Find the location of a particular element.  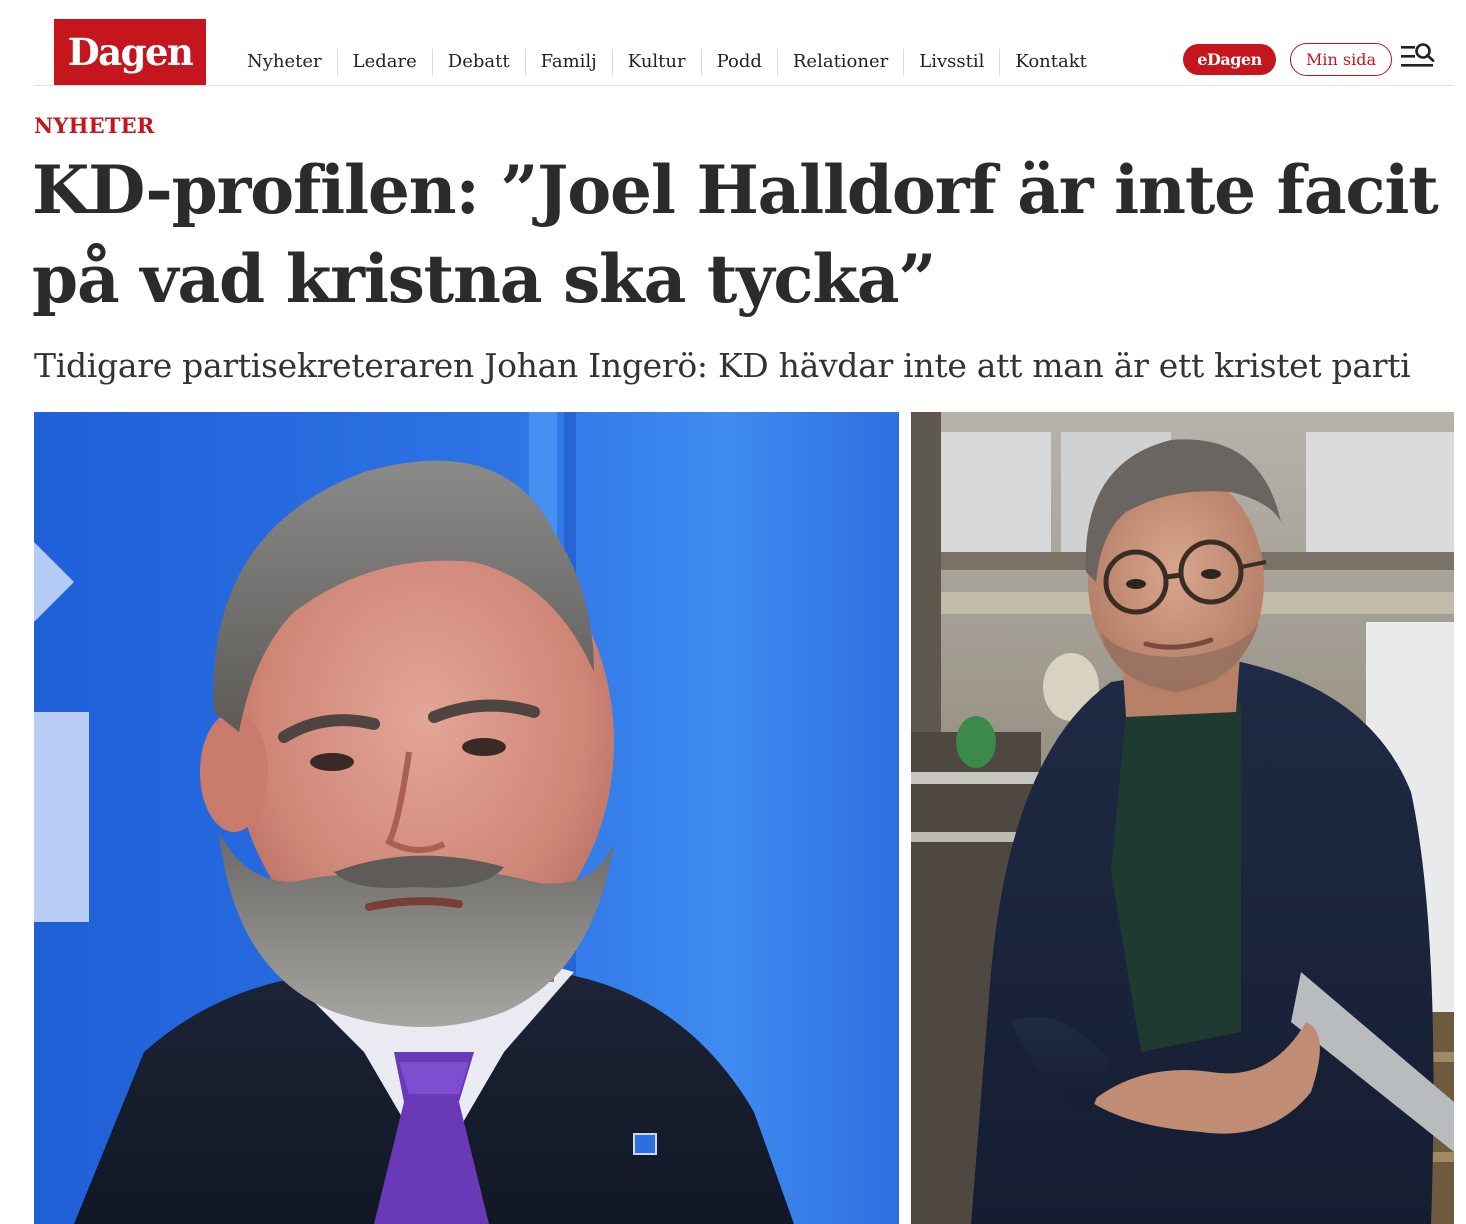

nav-item-livsstil: Livsstil is located at coordinates (951, 62).